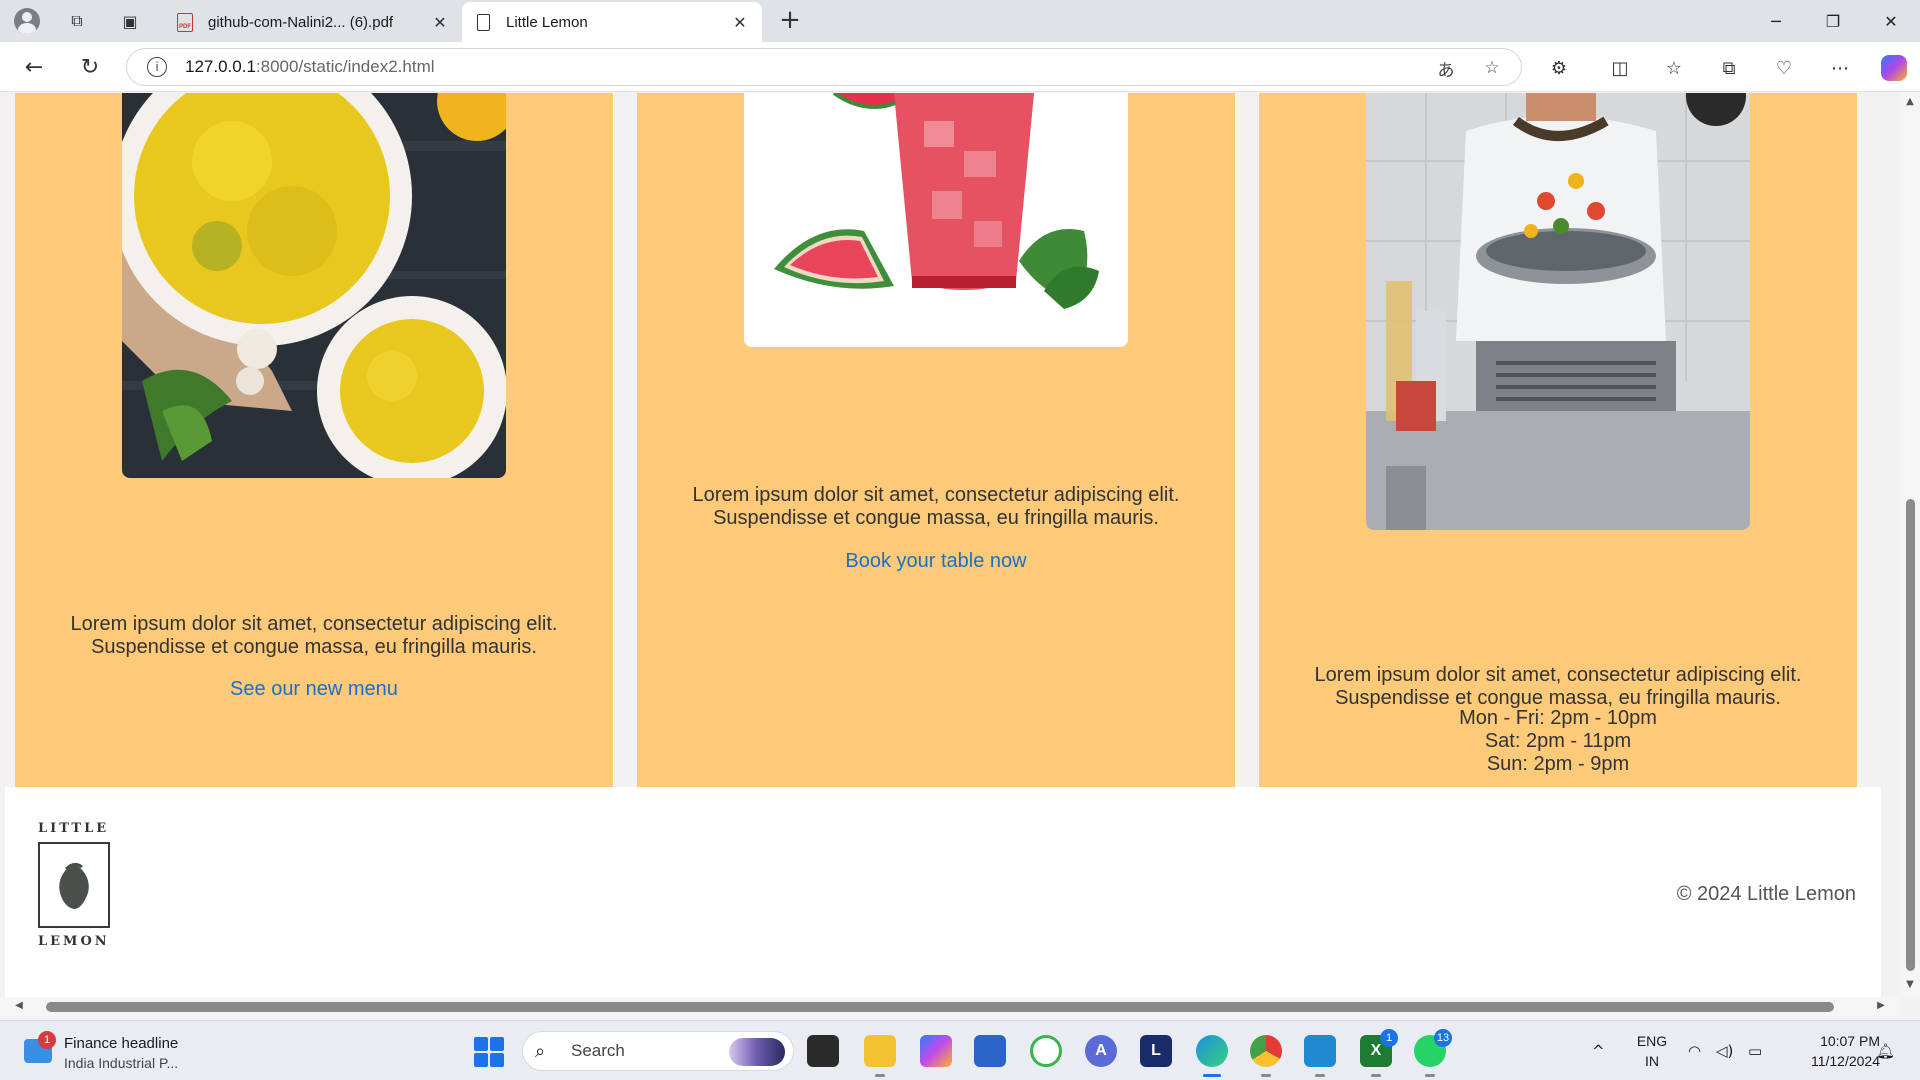  Describe the element at coordinates (1266, 1056) in the screenshot. I see `chrome-icon` at that location.